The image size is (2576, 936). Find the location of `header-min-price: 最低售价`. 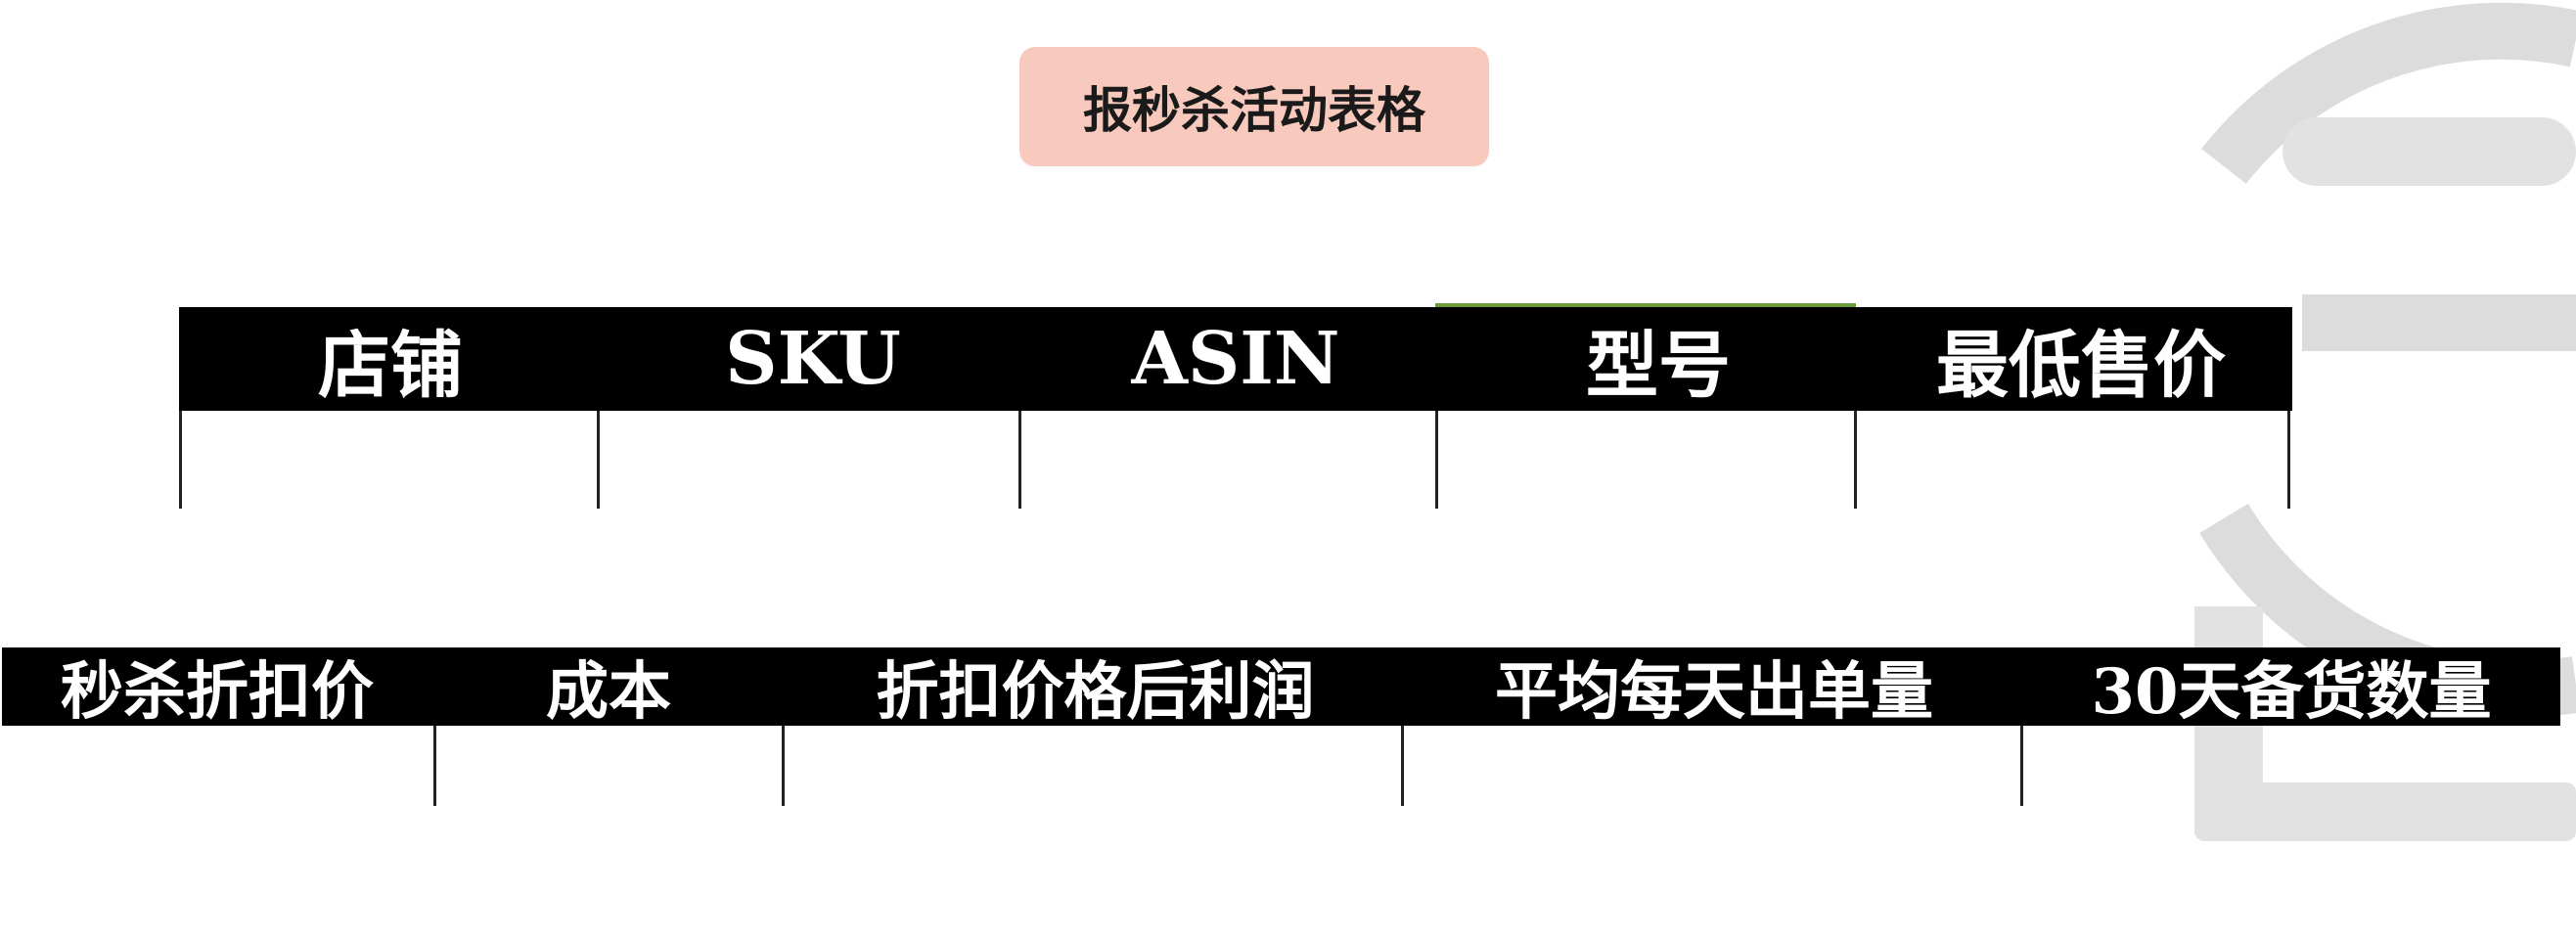

header-min-price: 最低售价 is located at coordinates (2081, 365).